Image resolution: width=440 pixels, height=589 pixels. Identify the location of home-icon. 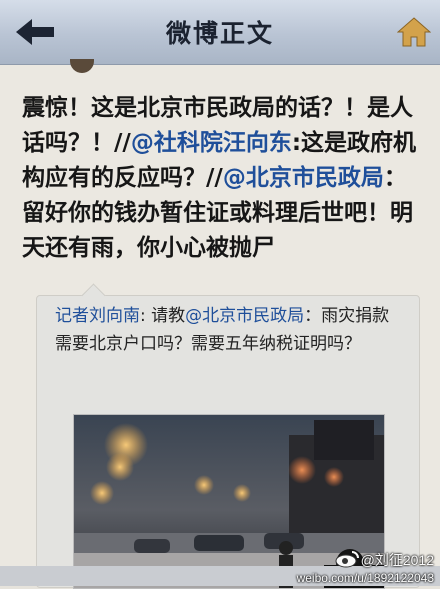
(414, 32).